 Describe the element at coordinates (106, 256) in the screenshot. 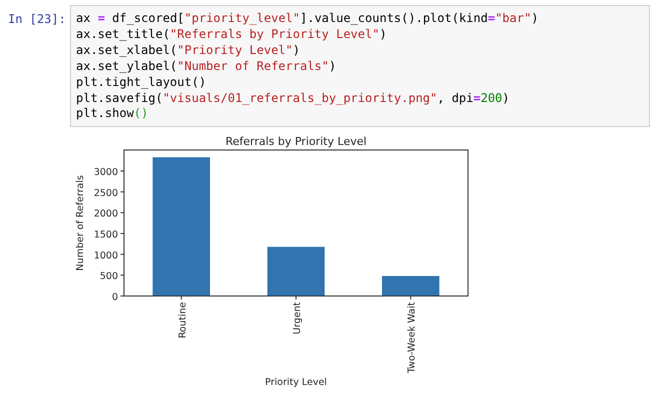

I see `y-tick-label: 1000` at that location.